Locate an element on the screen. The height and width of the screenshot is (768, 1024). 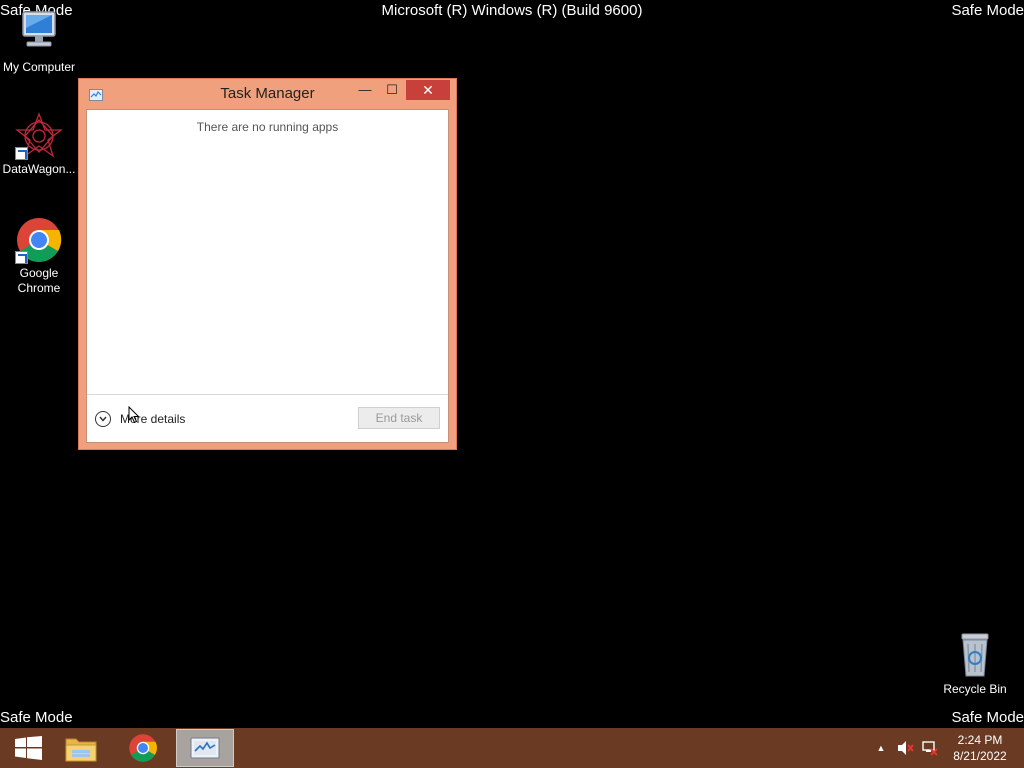
recycle-bin-icon is located at coordinates (975, 656).